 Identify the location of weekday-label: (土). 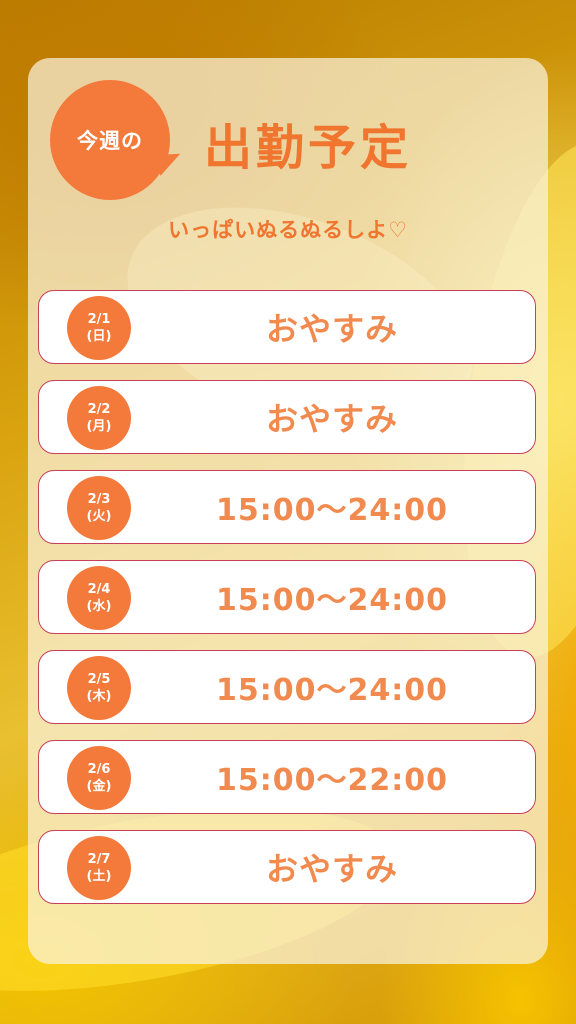
(99, 876).